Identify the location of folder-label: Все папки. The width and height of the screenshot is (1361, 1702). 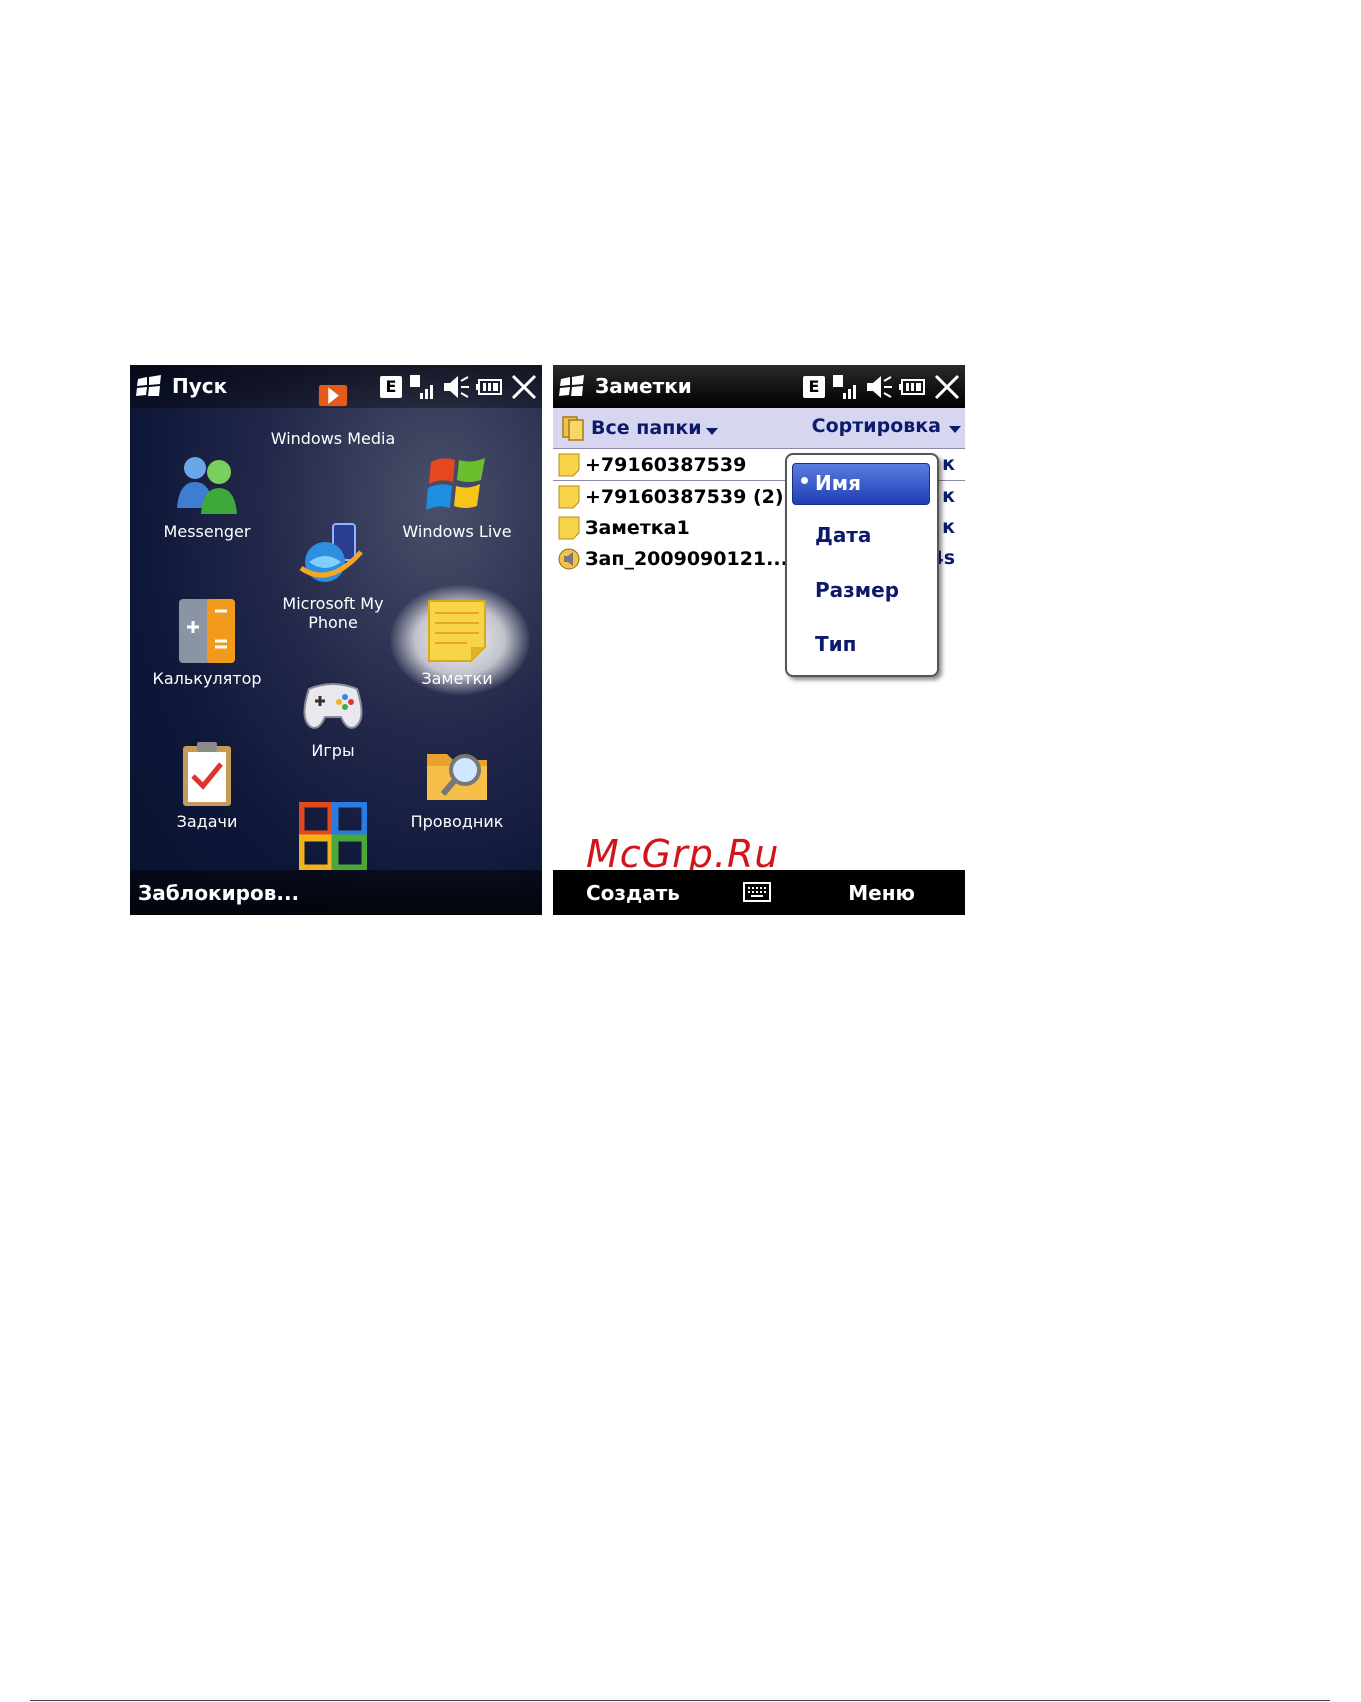
(646, 428).